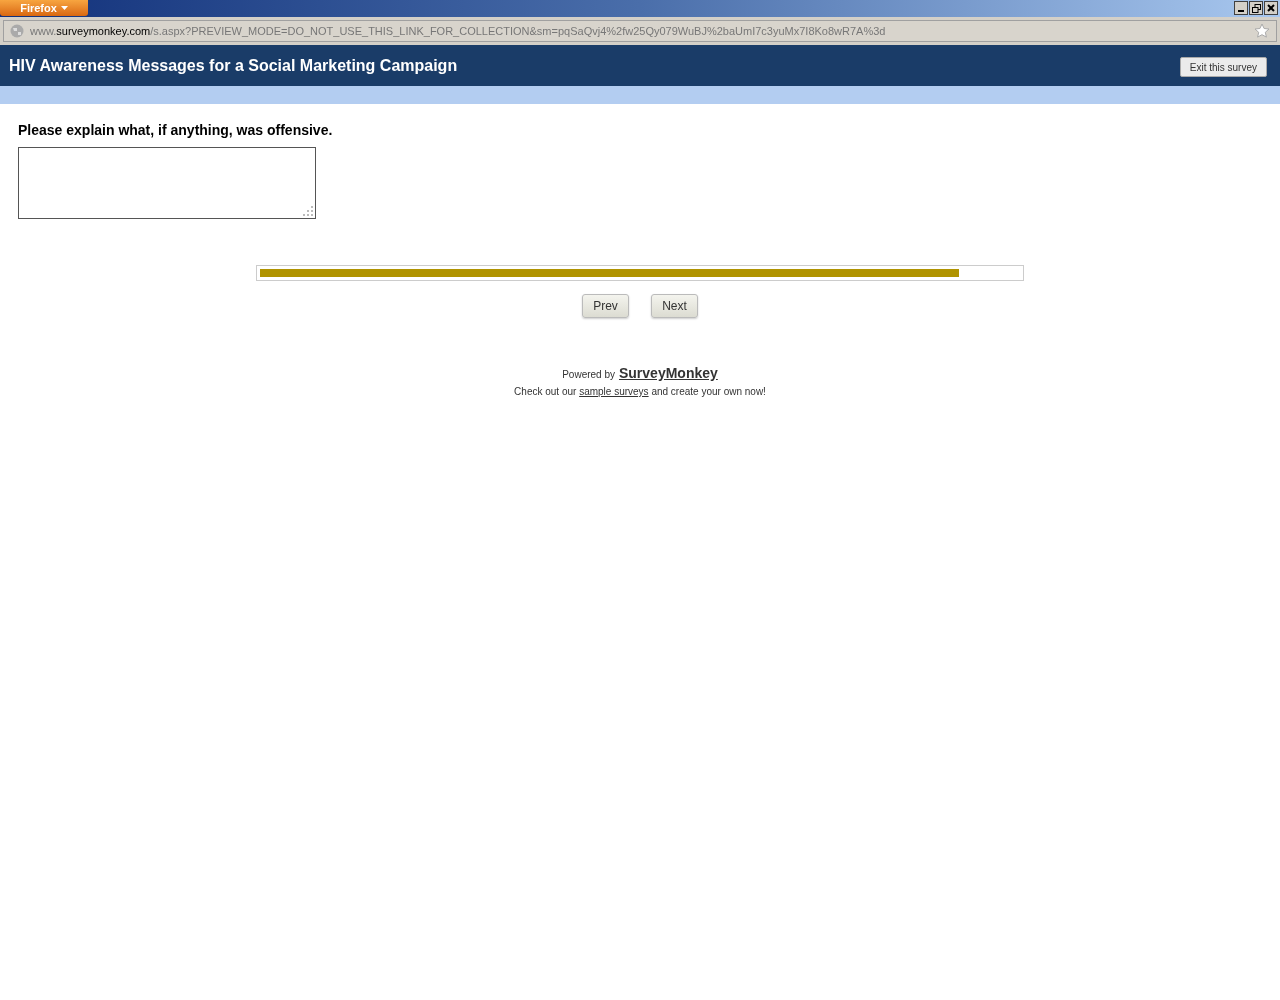  Describe the element at coordinates (668, 373) in the screenshot. I see `surveymonkey-link: SurveyMonkey` at that location.